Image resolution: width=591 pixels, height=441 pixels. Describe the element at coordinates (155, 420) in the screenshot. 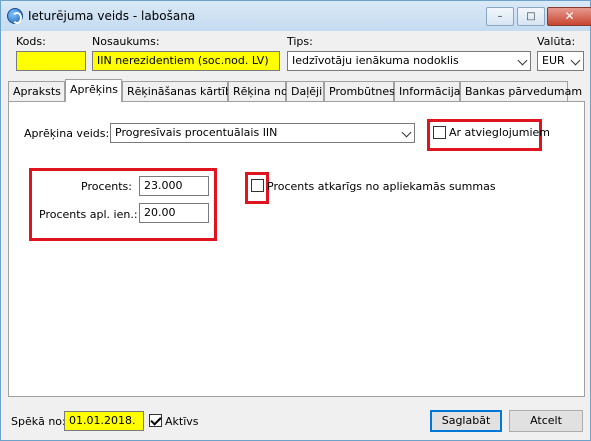

I see `aktivs-checkbox` at that location.